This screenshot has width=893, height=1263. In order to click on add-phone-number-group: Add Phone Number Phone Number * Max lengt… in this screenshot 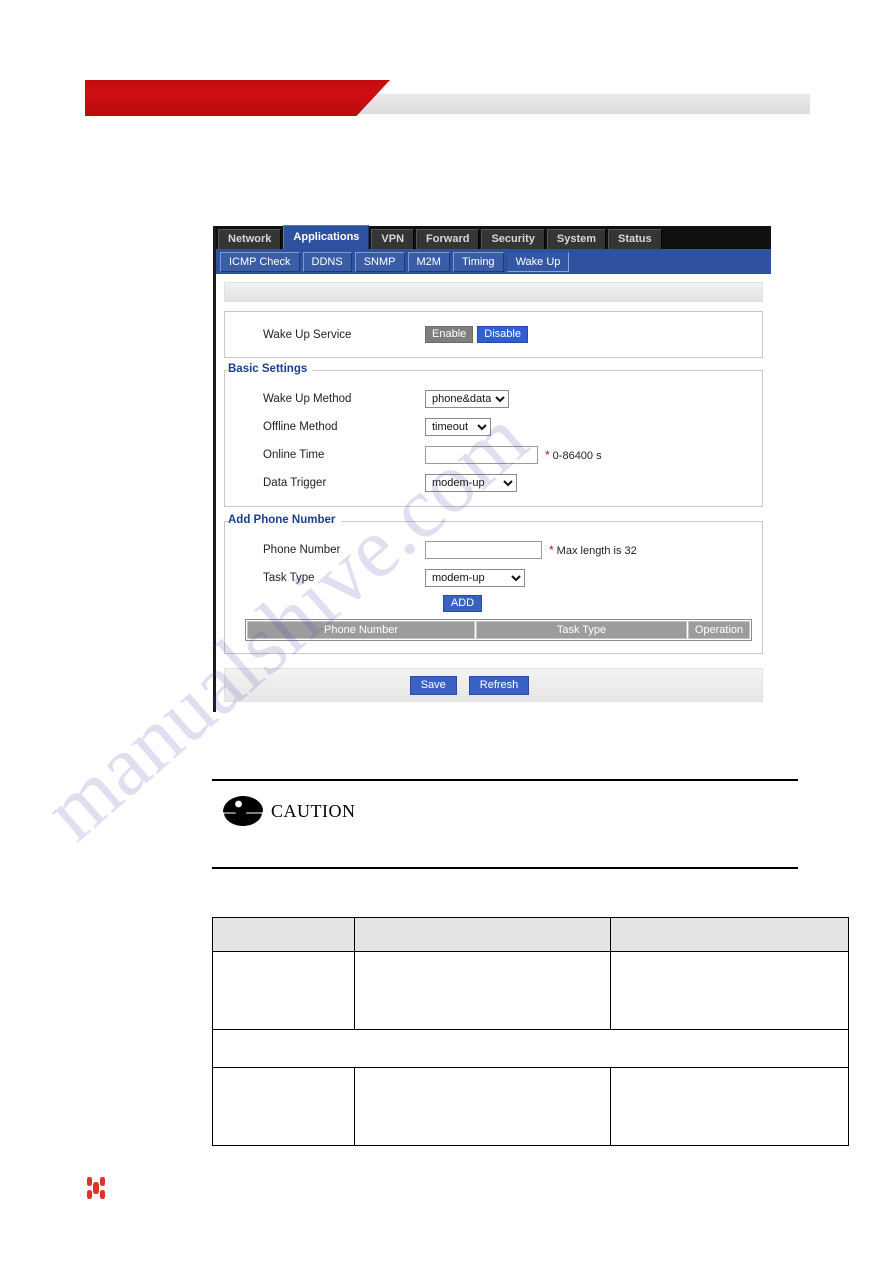, I will do `click(493, 584)`.